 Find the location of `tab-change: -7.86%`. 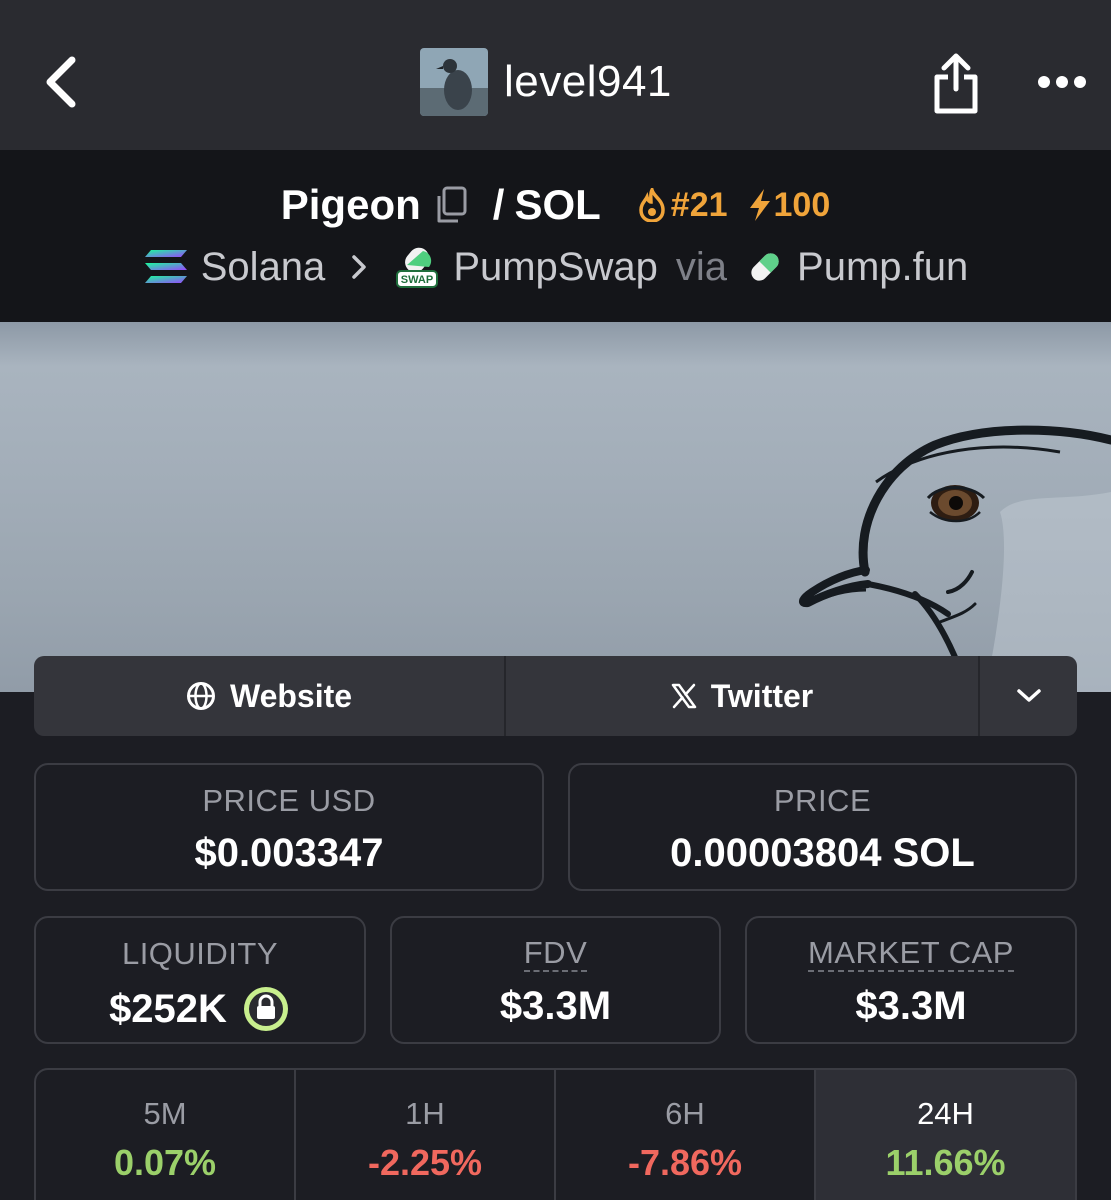

tab-change: -7.86% is located at coordinates (685, 1162).